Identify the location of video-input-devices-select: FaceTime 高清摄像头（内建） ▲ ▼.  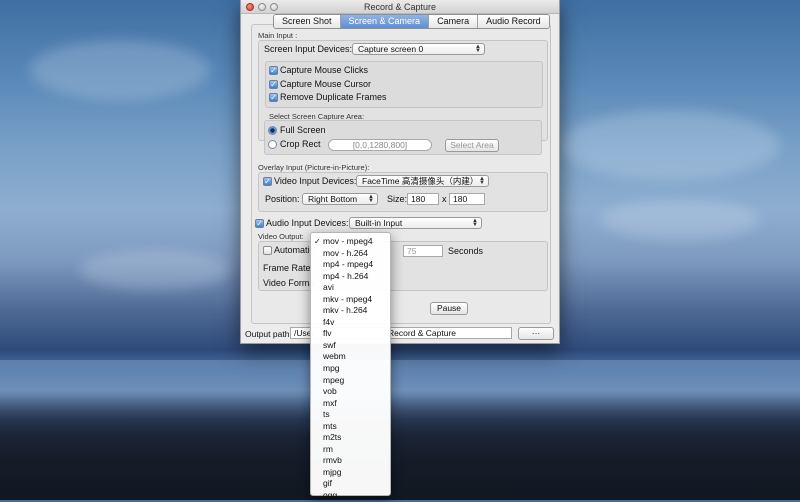
(422, 181).